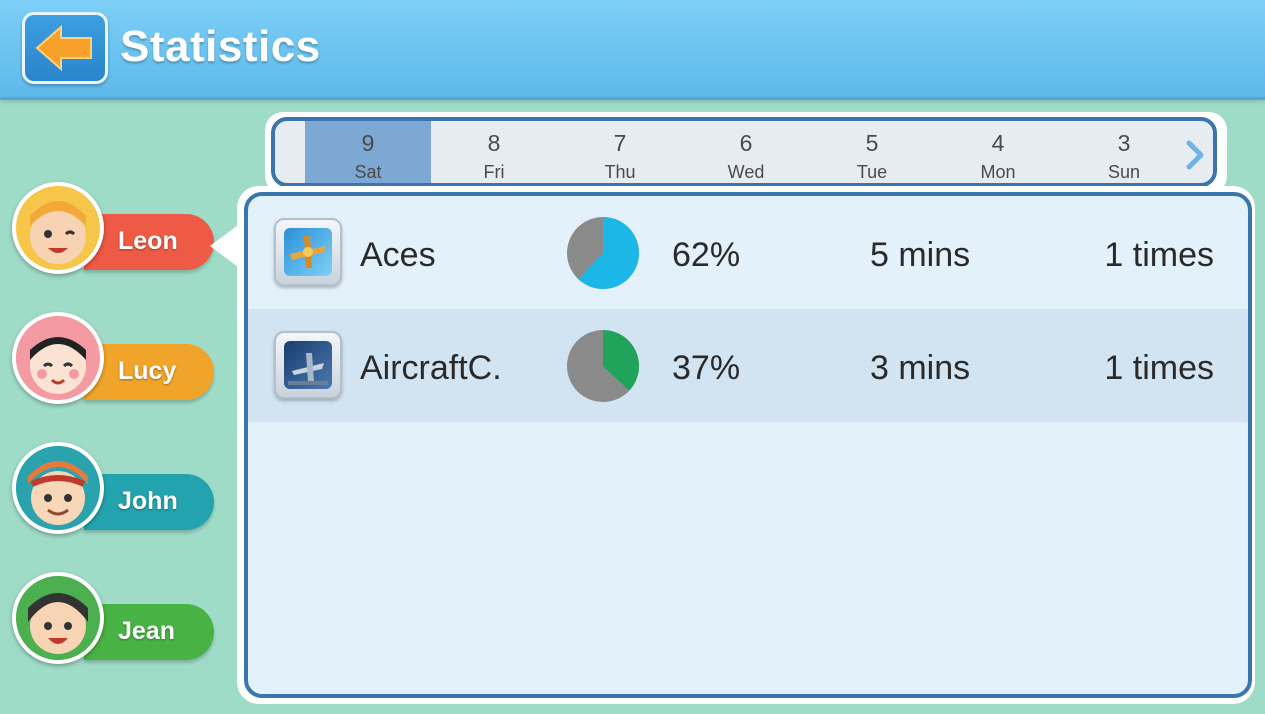 The width and height of the screenshot is (1265, 714). Describe the element at coordinates (220, 46) in the screenshot. I see `page-title: Statistics` at that location.